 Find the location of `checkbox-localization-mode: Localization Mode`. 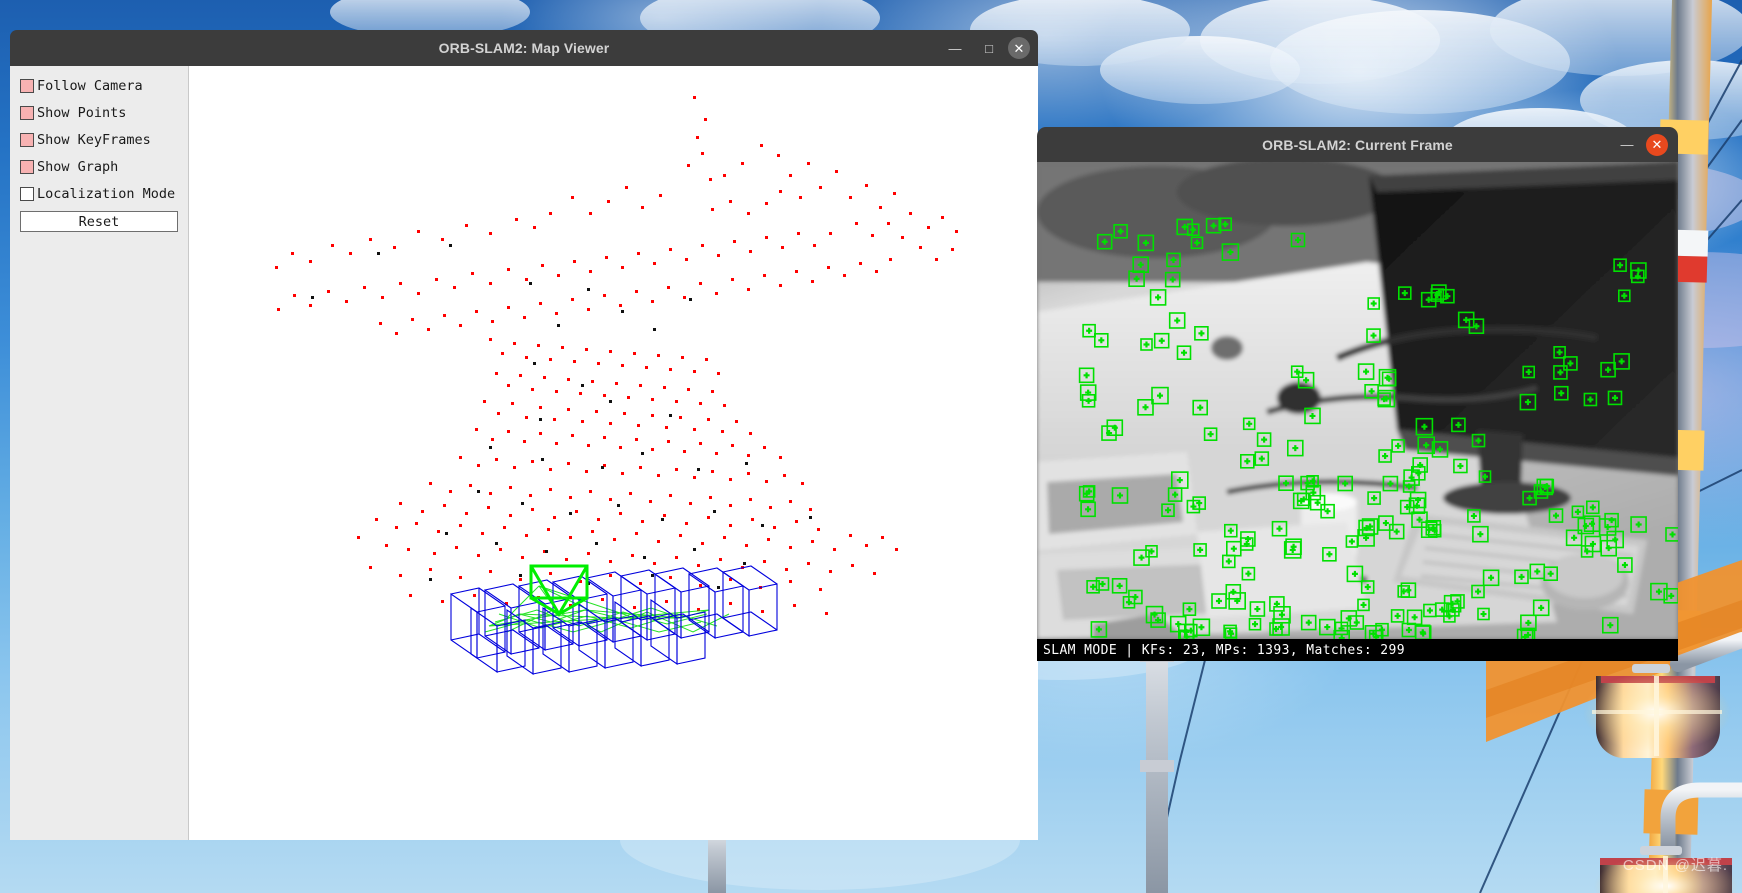

checkbox-localization-mode: Localization Mode is located at coordinates (99, 193).